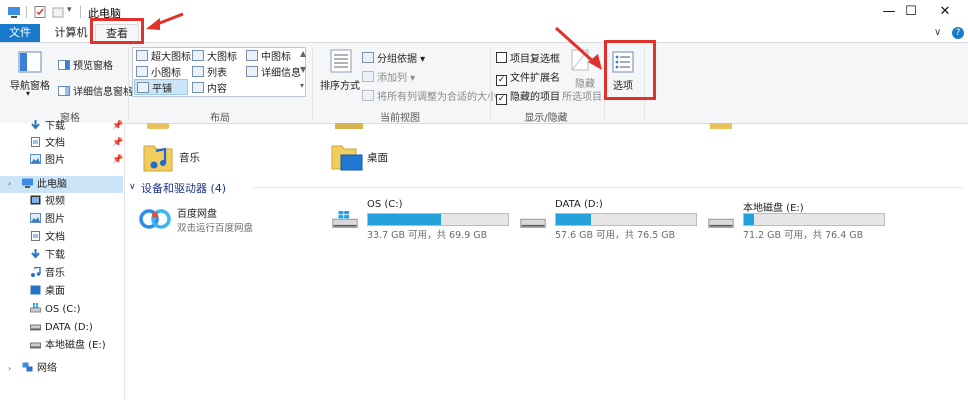 This screenshot has height=400, width=968. What do you see at coordinates (44, 185) in the screenshot?
I see `nav-item-this-pc: 此电脑` at bounding box center [44, 185].